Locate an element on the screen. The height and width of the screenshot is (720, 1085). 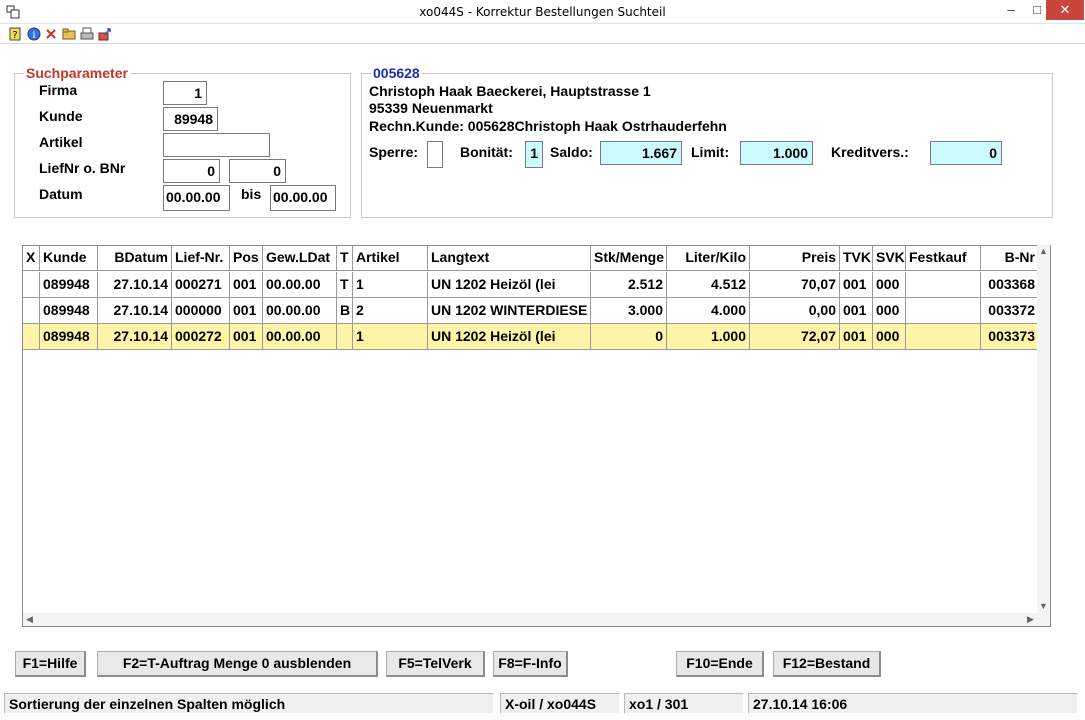
header-preis: Preis is located at coordinates (795, 258).